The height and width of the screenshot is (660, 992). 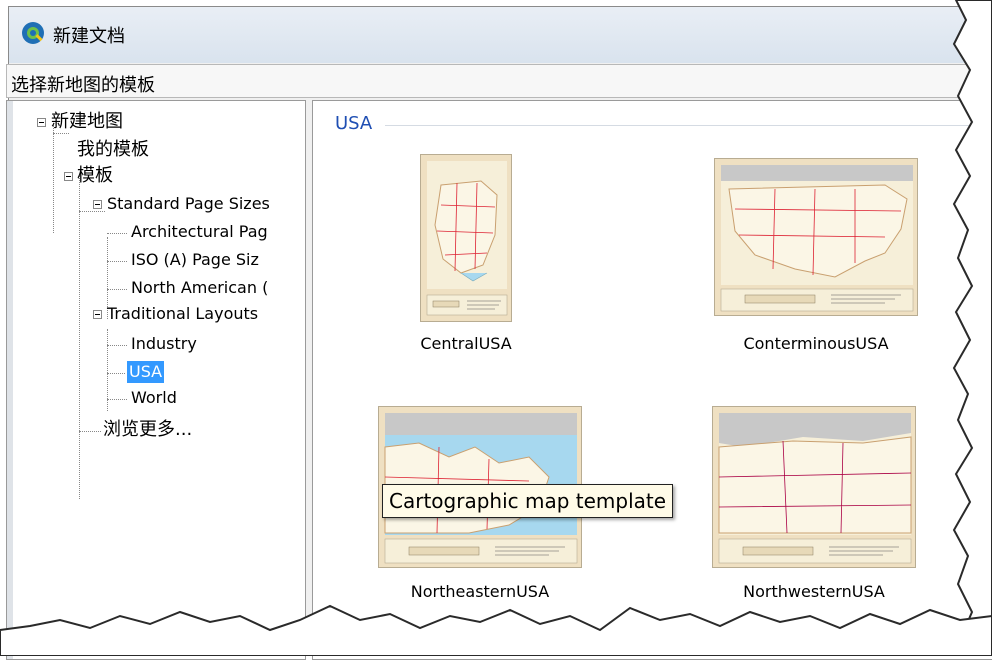 I want to click on template-prompt-header: 选择新地图的模板, so click(x=499, y=81).